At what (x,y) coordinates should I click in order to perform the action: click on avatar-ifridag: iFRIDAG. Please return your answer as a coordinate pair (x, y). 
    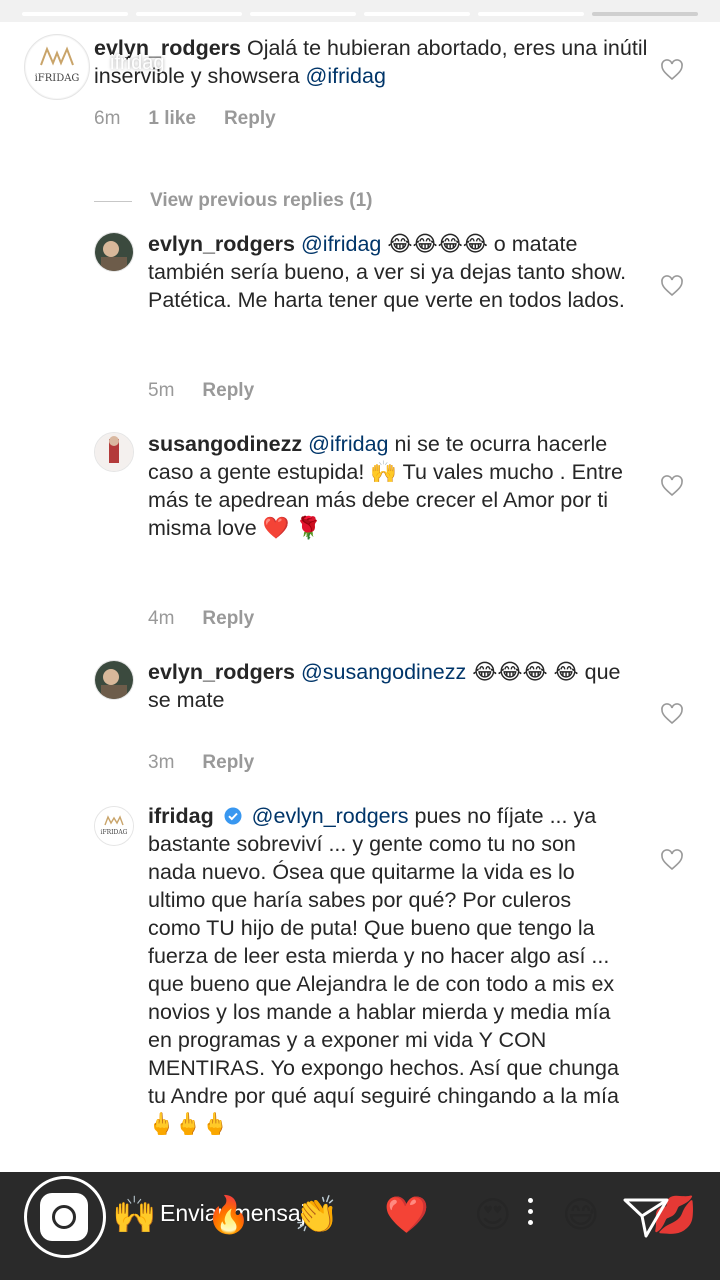
    Looking at the image, I should click on (114, 826).